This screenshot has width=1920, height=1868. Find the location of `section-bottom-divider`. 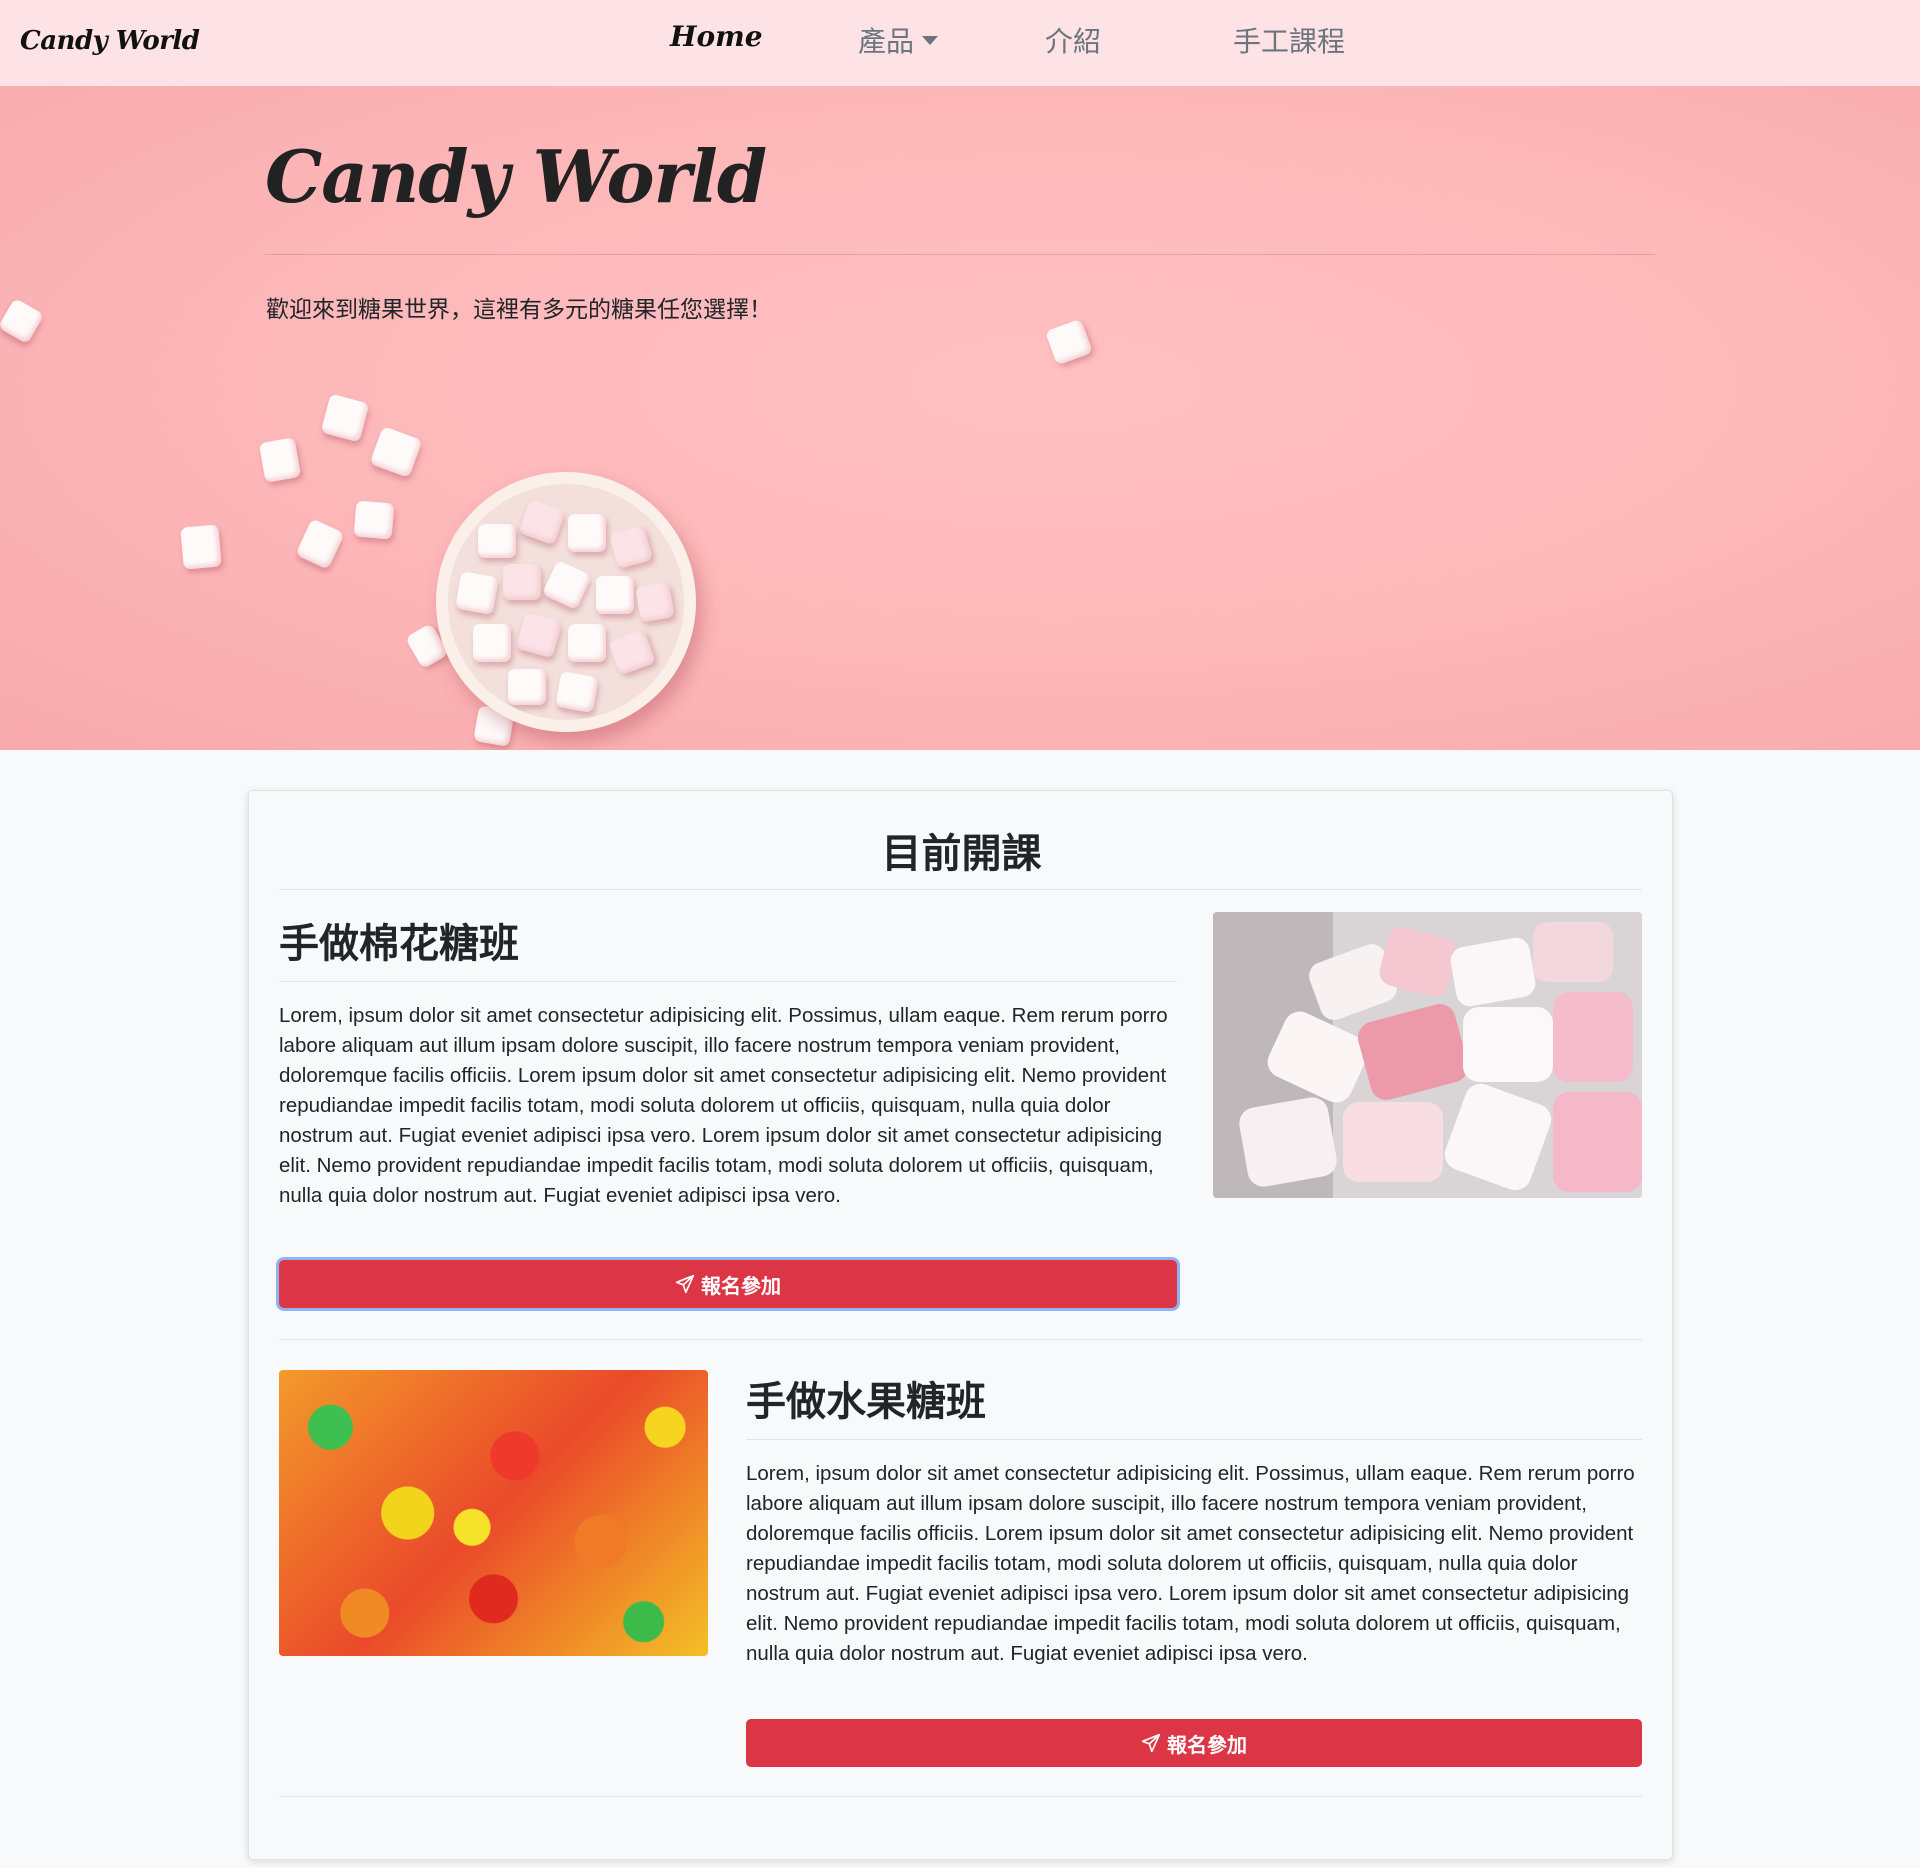

section-bottom-divider is located at coordinates (960, 1796).